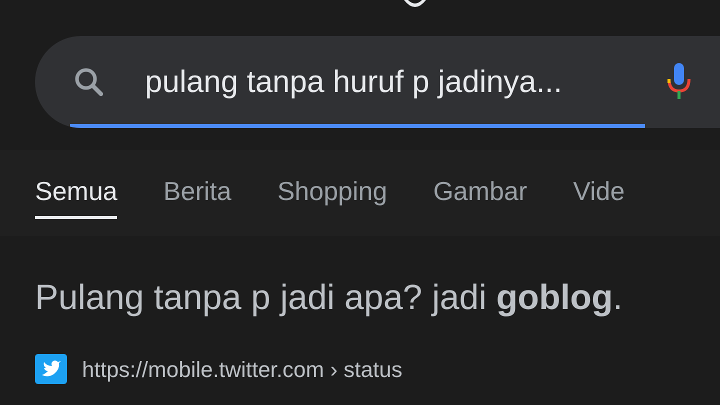  Describe the element at coordinates (332, 193) in the screenshot. I see `tab: Shopping` at that location.